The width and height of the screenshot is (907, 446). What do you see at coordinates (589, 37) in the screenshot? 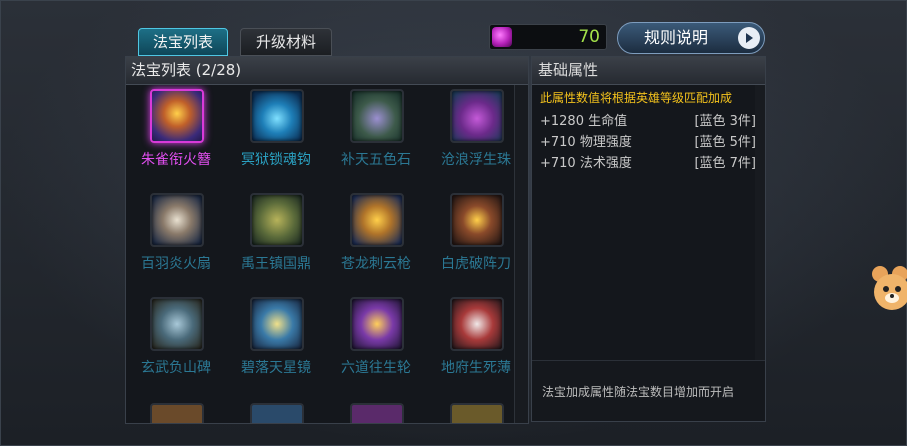
I see `currency-value: 70` at bounding box center [589, 37].